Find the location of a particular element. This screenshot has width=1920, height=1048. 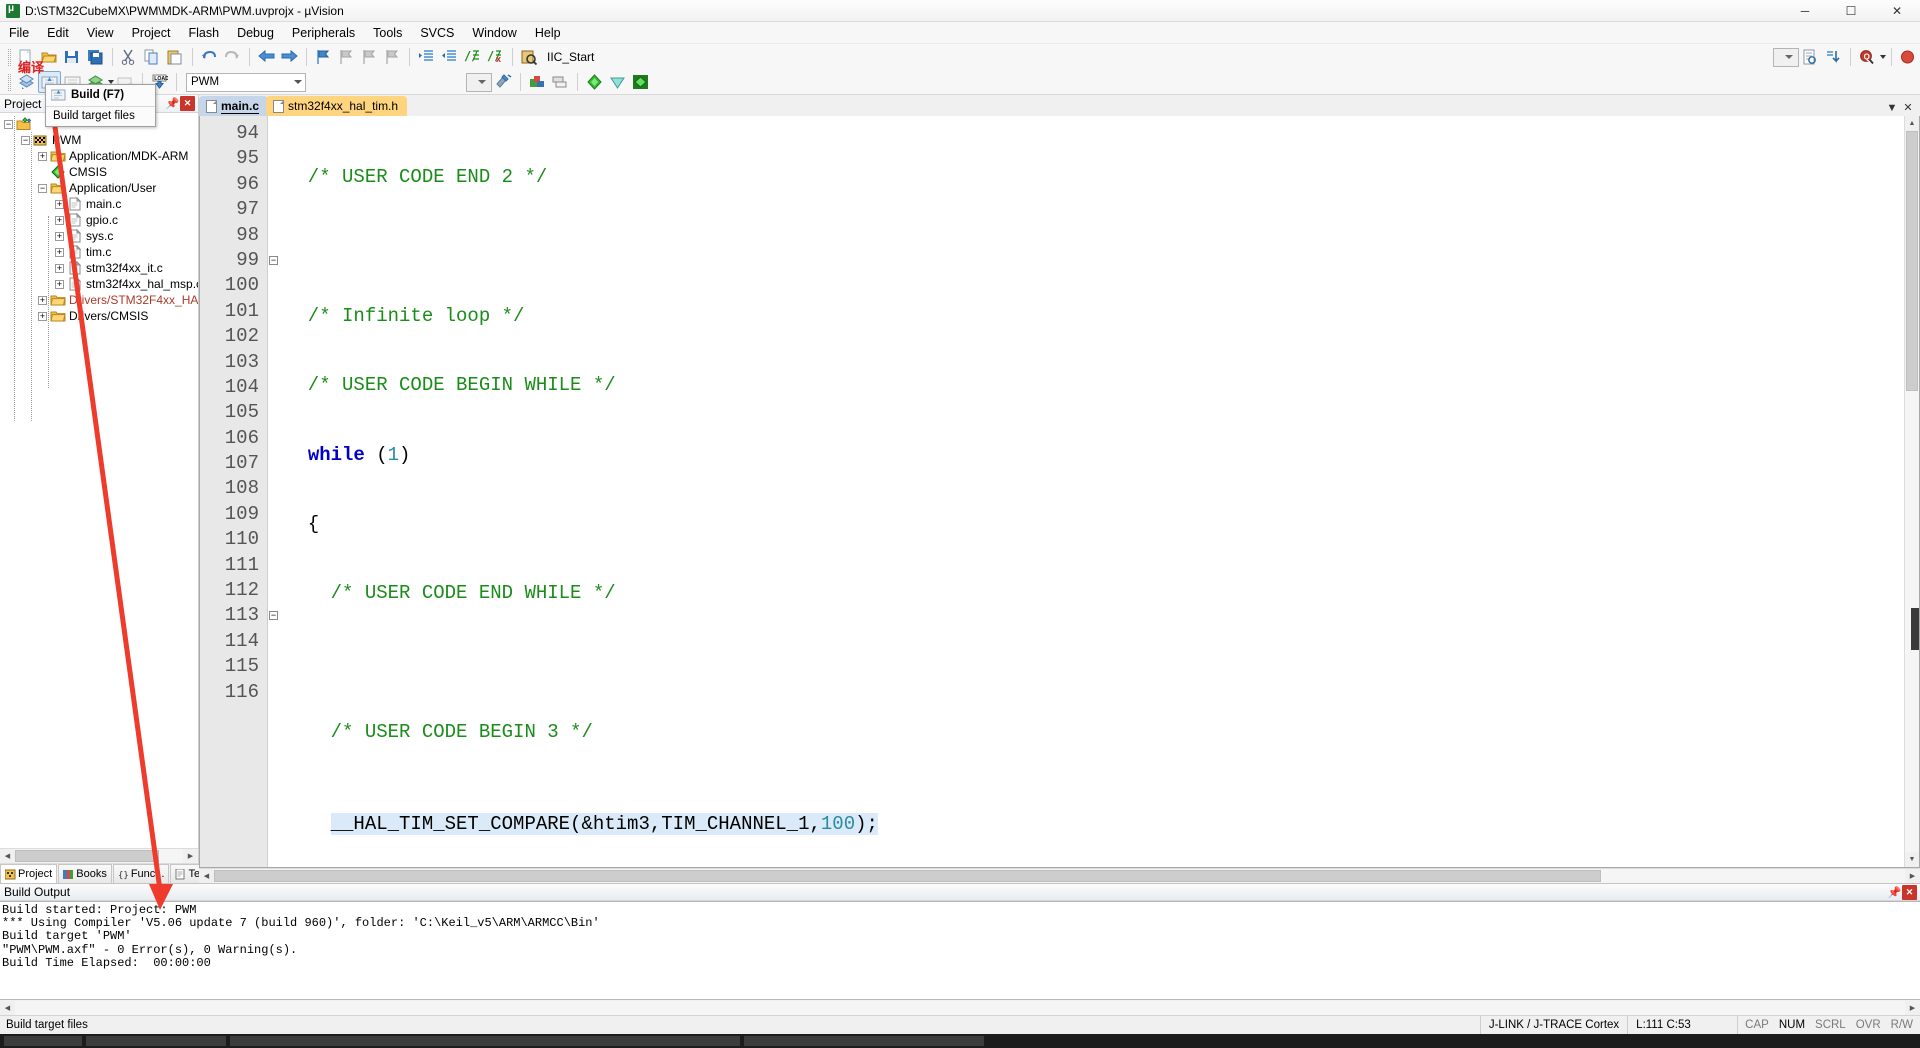

navigate-forward-icon is located at coordinates (289, 57).